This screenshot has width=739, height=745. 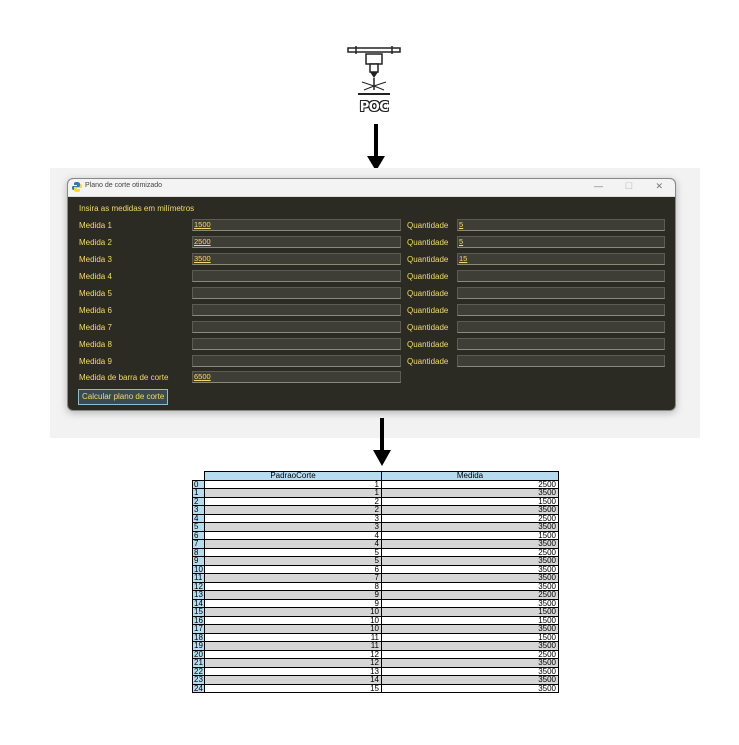 What do you see at coordinates (95, 293) in the screenshot?
I see `measure-label: Medida 5` at bounding box center [95, 293].